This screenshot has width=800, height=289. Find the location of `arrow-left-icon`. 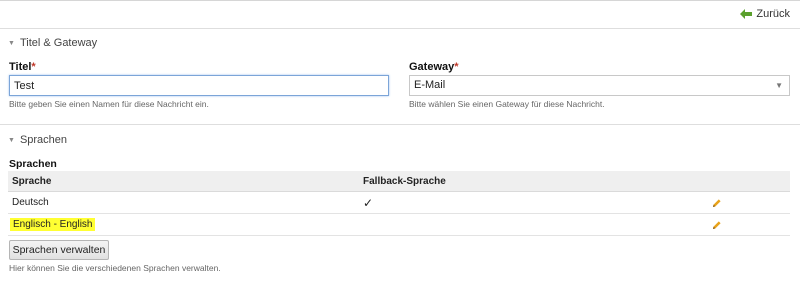

arrow-left-icon is located at coordinates (746, 14).